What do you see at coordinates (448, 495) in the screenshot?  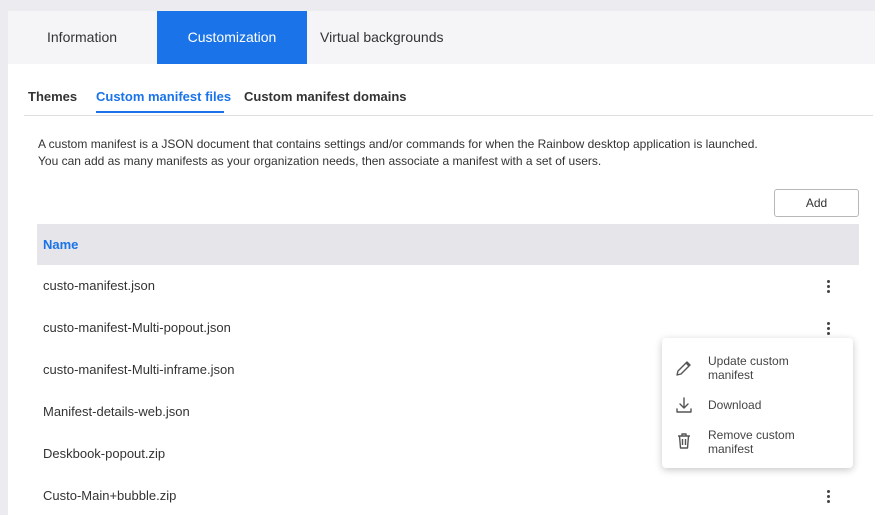 I see `table-row: Custo-Main+bubble.zip` at bounding box center [448, 495].